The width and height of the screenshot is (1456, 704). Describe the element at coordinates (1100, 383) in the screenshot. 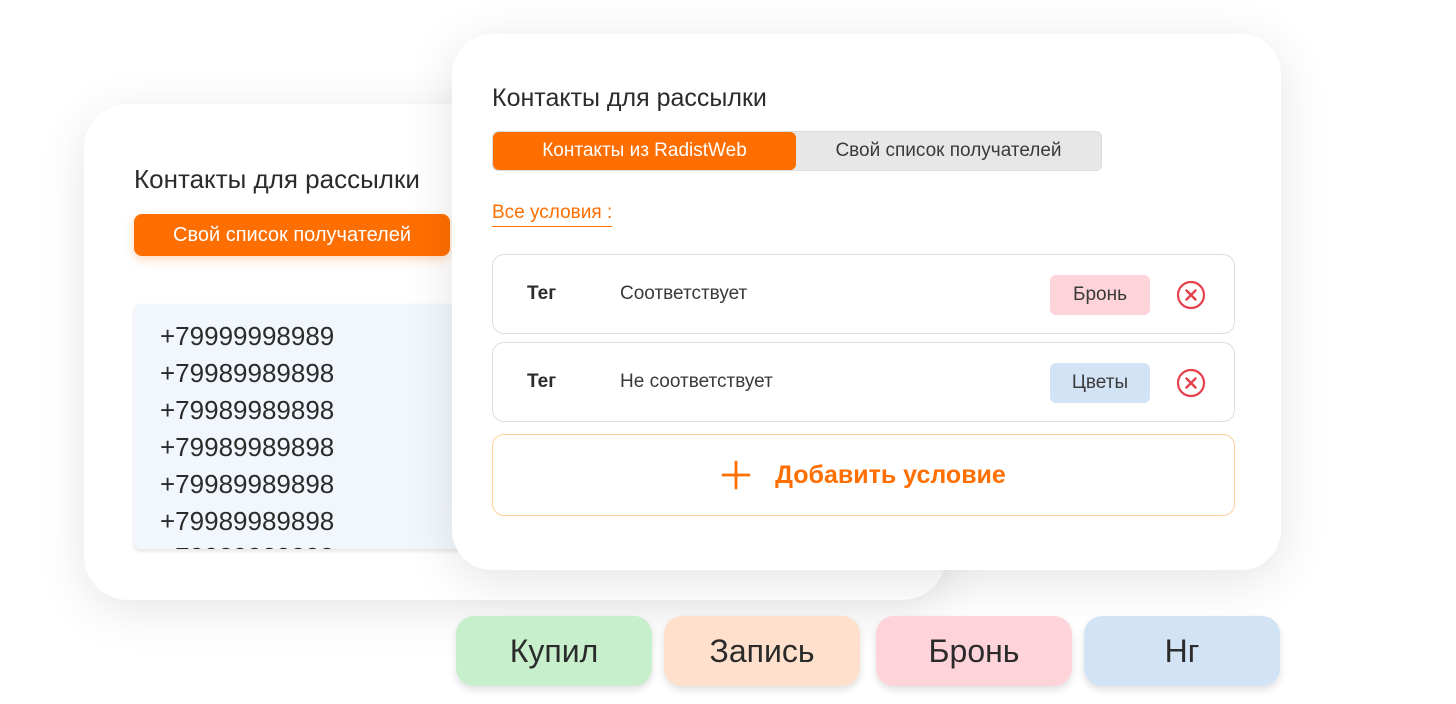

I see `condition-tag: Цветы` at that location.